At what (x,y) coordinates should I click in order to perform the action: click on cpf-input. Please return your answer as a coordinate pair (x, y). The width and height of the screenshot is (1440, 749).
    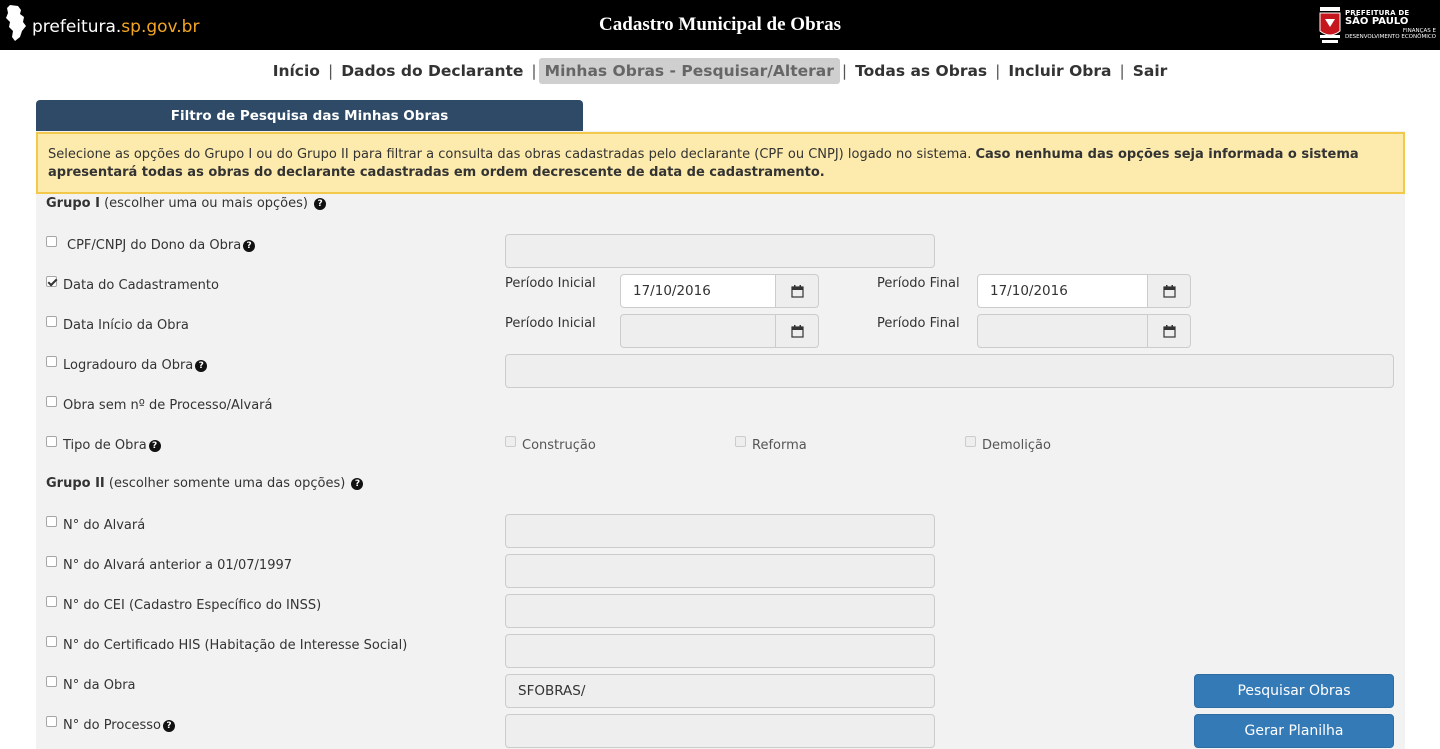
    Looking at the image, I should click on (720, 251).